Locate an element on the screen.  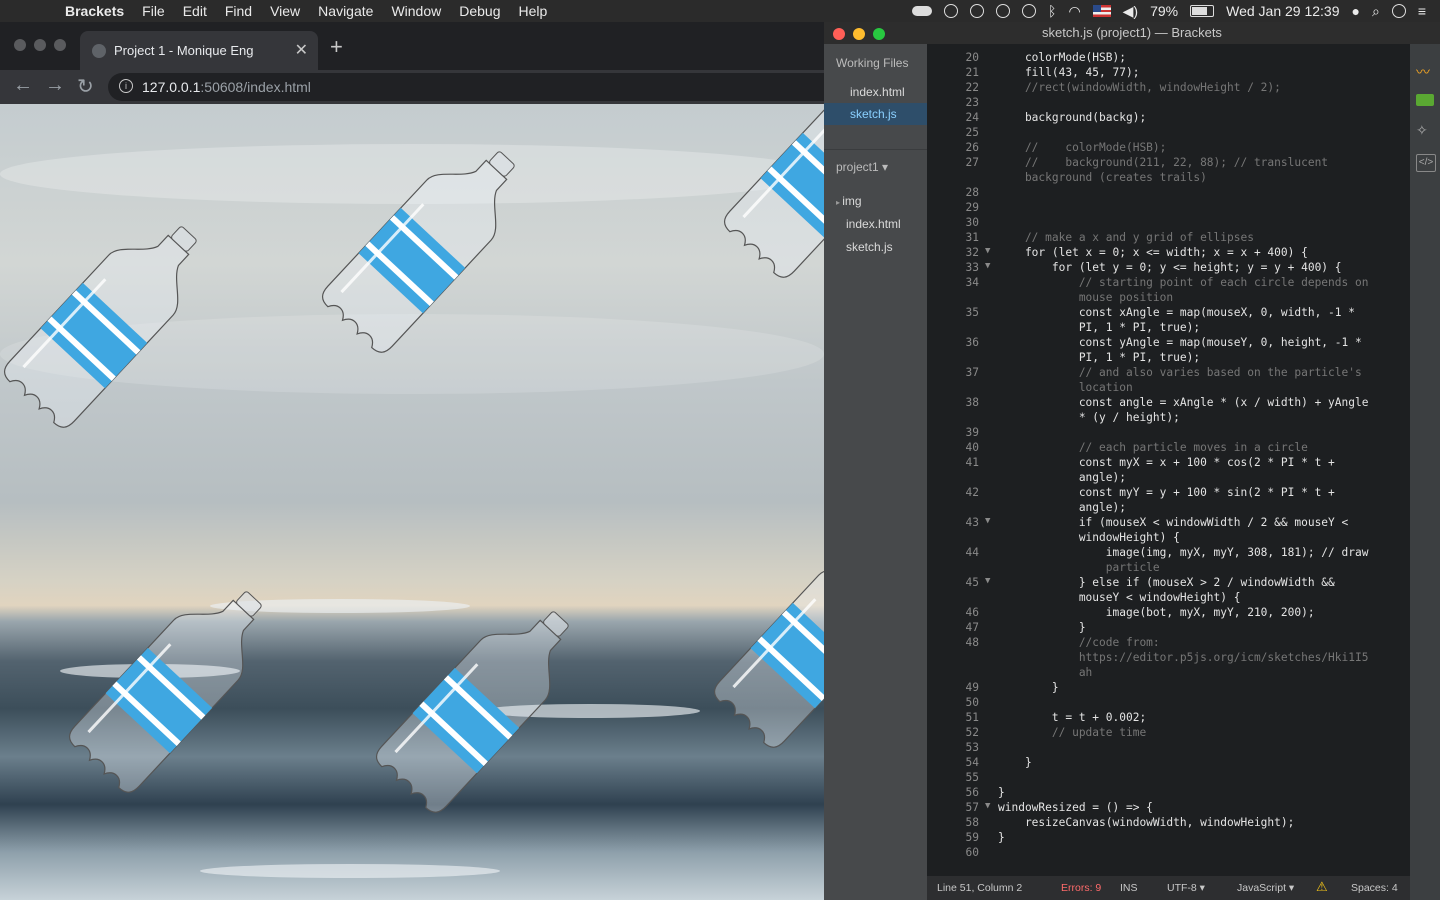
browser-window-controls is located at coordinates (40, 45).